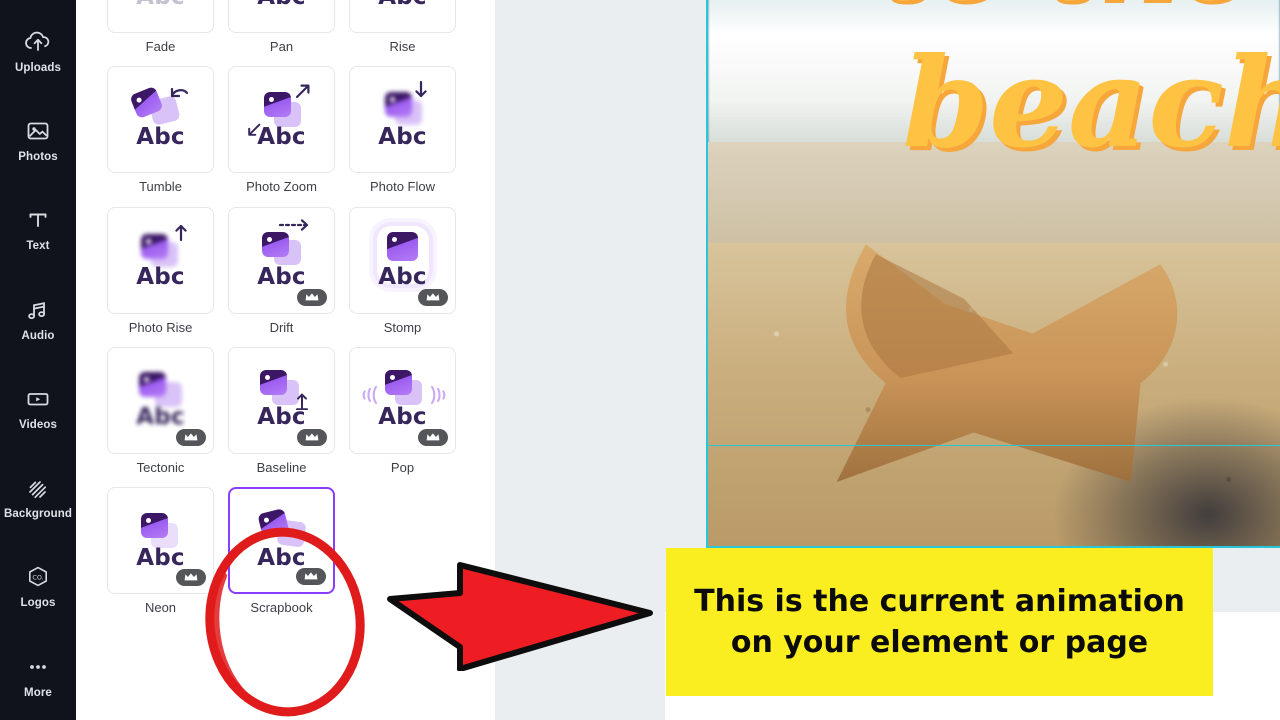 This screenshot has width=1280, height=720. I want to click on animation-cell: Abc Fade, so click(160, 27).